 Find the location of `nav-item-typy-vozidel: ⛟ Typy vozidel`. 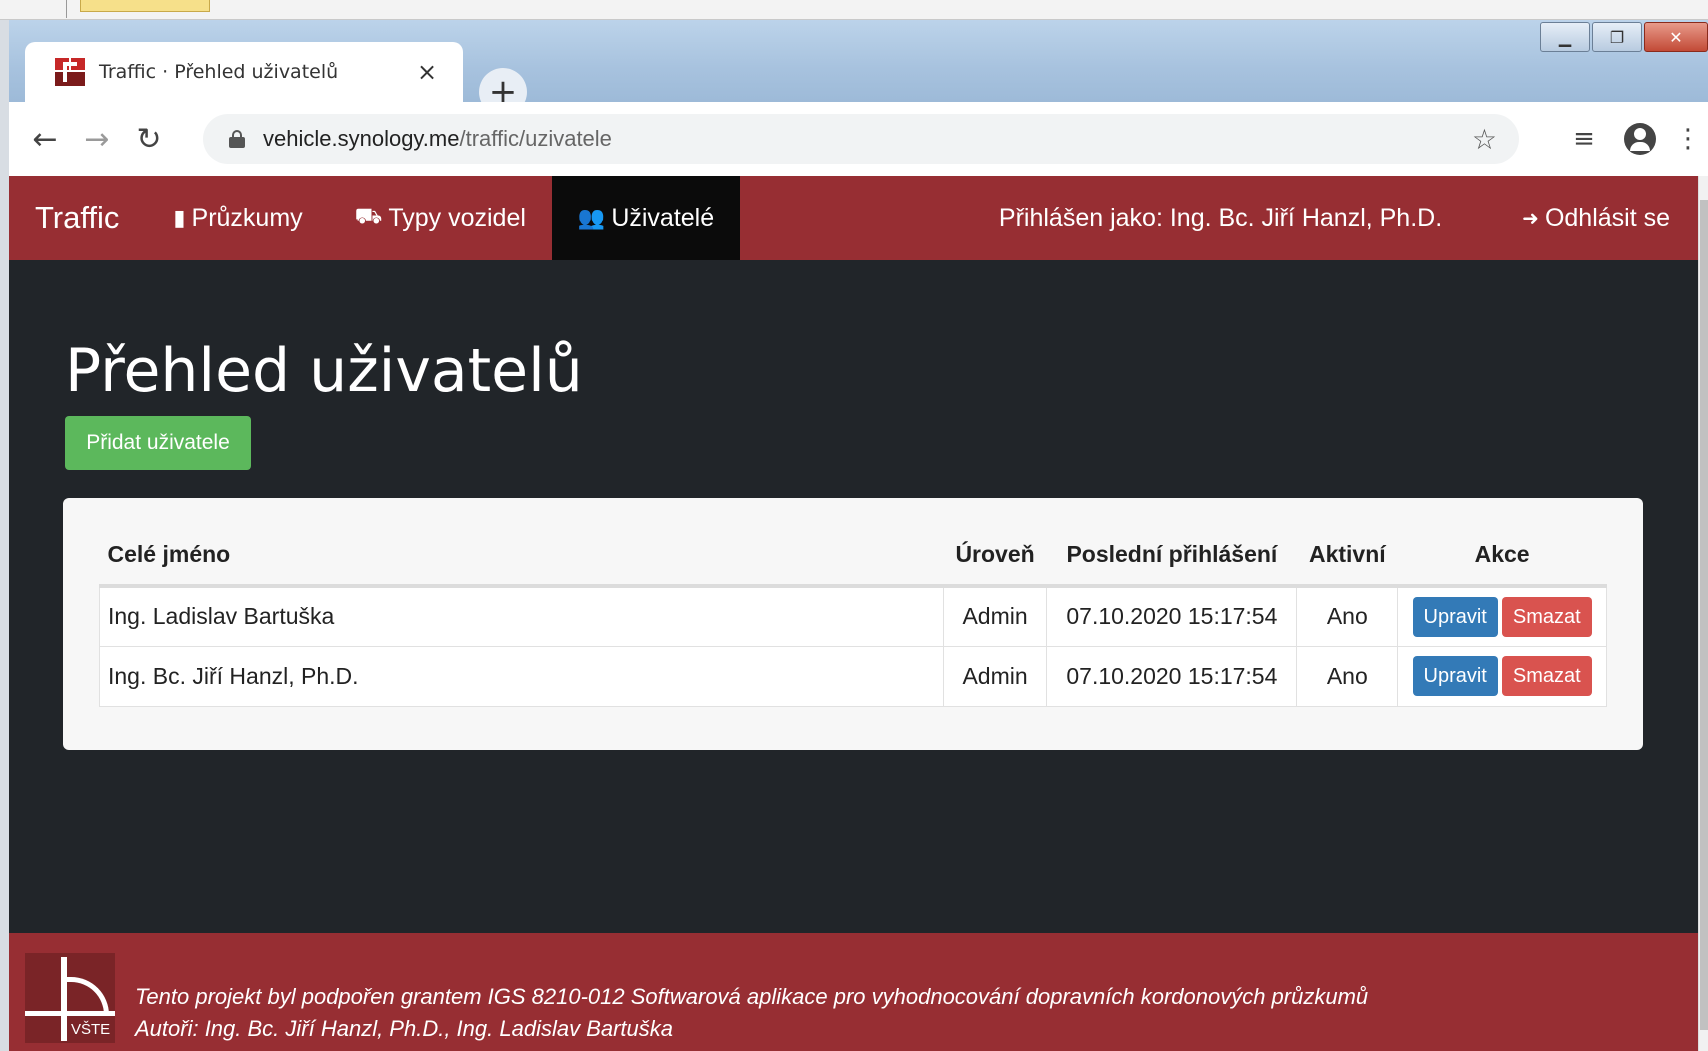

nav-item-typy-vozidel: ⛟ Typy vozidel is located at coordinates (440, 218).